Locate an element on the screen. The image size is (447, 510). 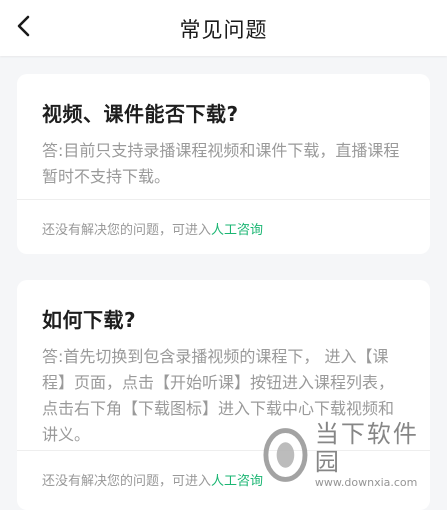
top-bar: 常见问题 is located at coordinates (223, 28).